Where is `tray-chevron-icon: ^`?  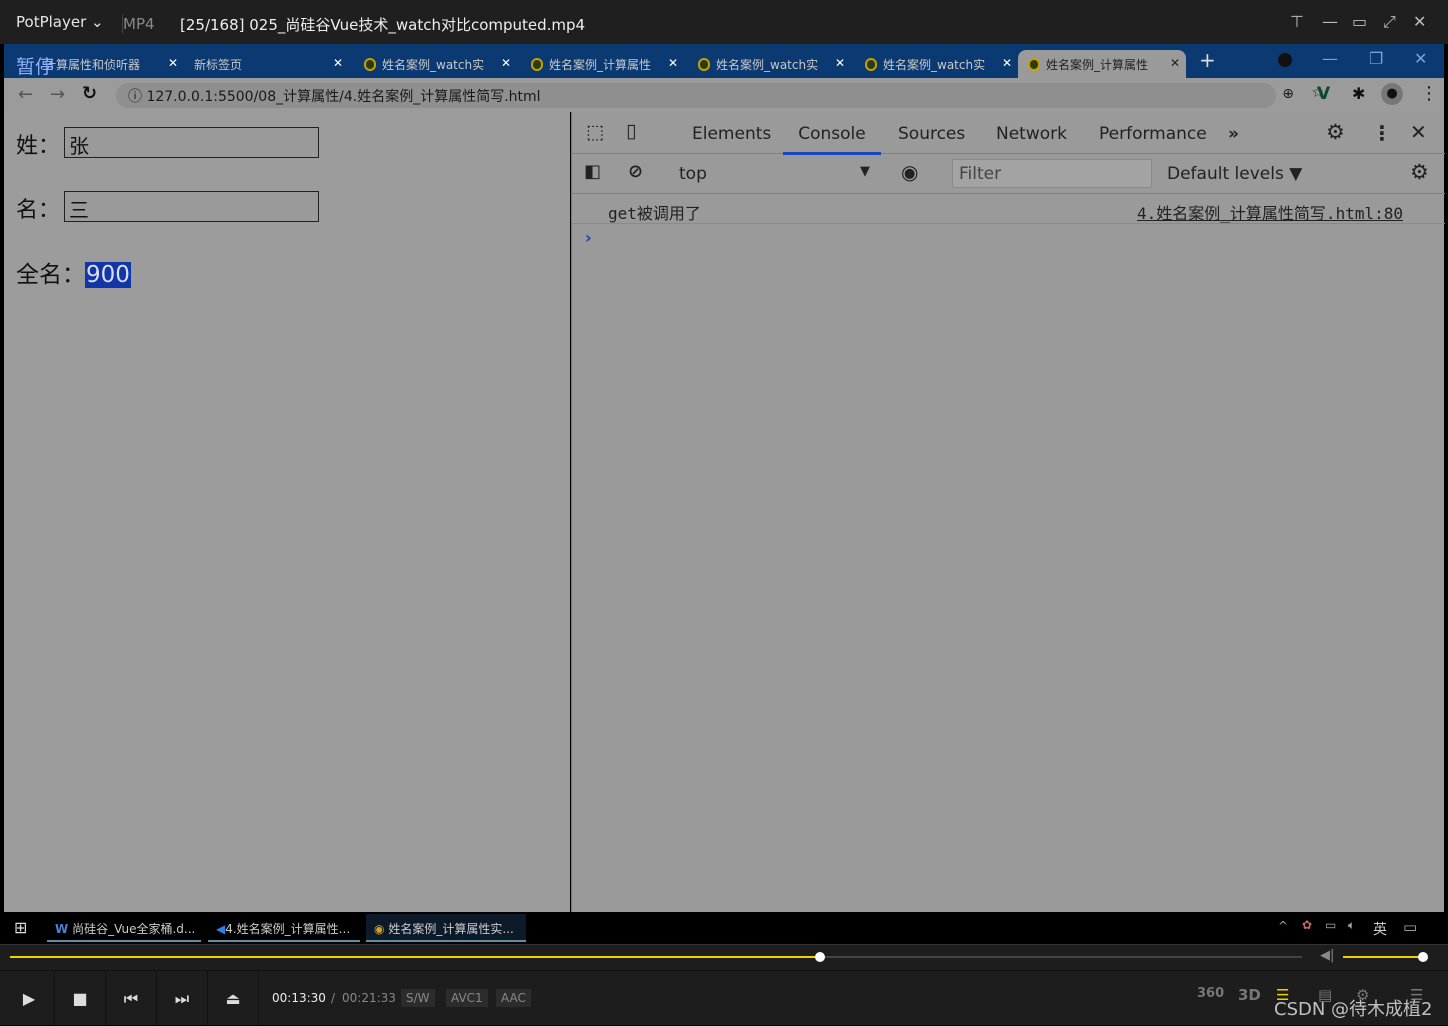 tray-chevron-icon: ^ is located at coordinates (1283, 926).